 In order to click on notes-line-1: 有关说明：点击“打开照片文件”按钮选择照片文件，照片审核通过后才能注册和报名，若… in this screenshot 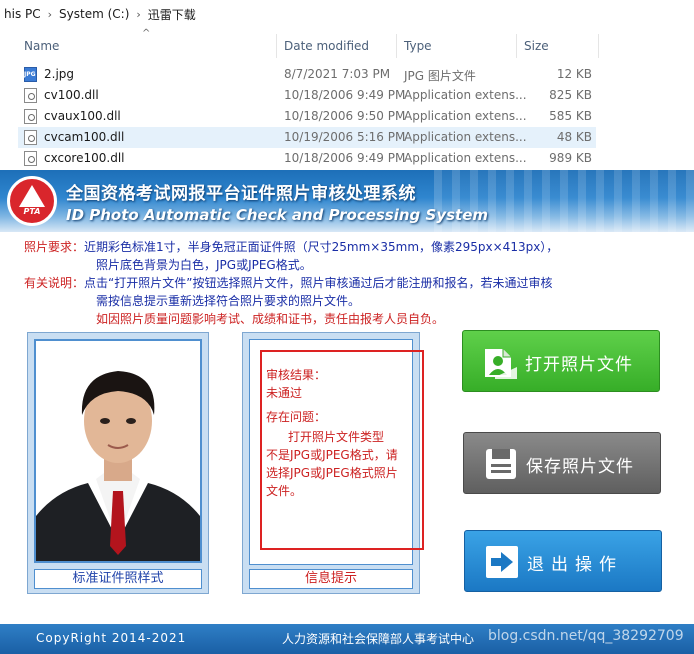, I will do `click(288, 282)`.